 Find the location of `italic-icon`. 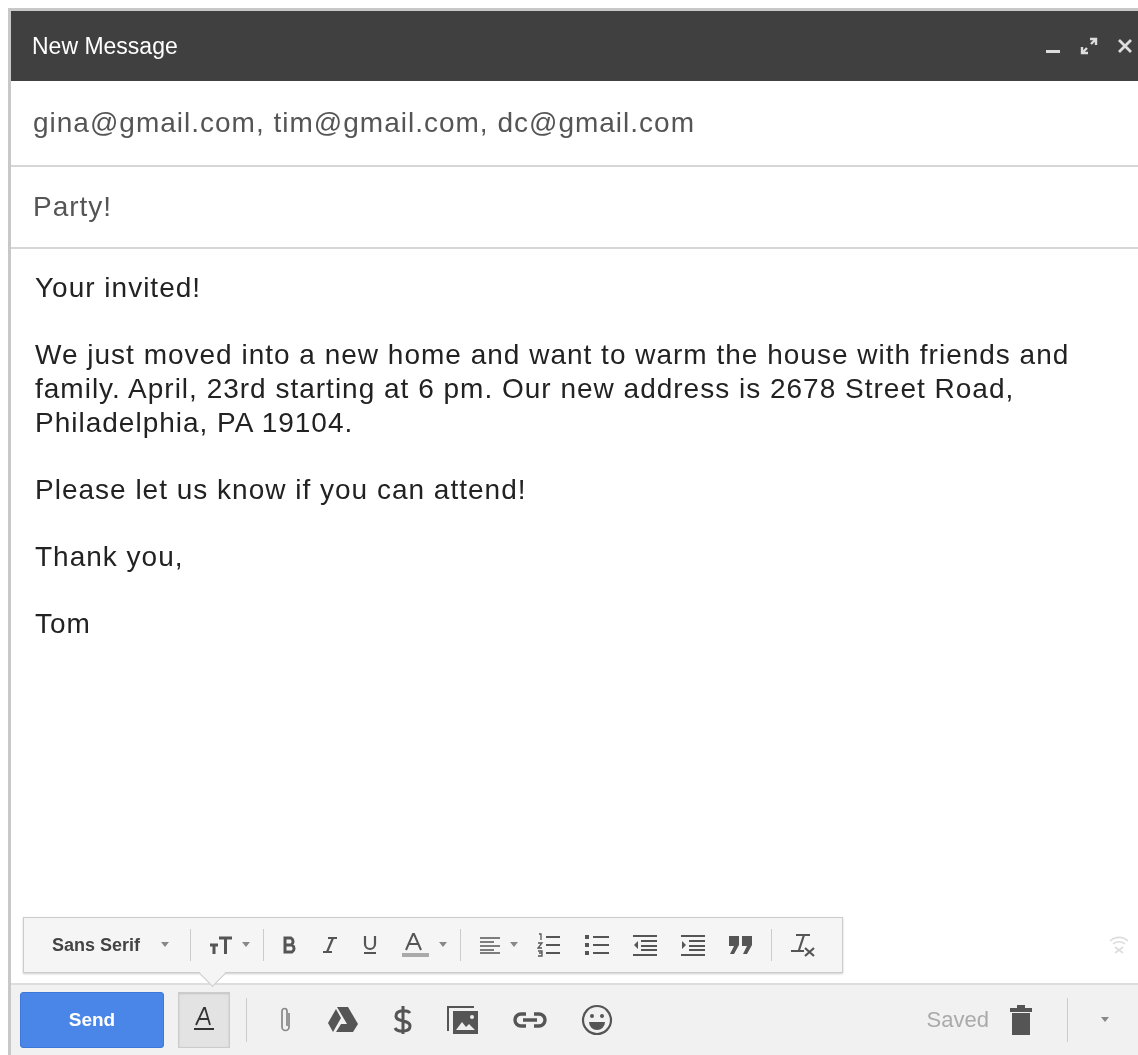

italic-icon is located at coordinates (330, 945).